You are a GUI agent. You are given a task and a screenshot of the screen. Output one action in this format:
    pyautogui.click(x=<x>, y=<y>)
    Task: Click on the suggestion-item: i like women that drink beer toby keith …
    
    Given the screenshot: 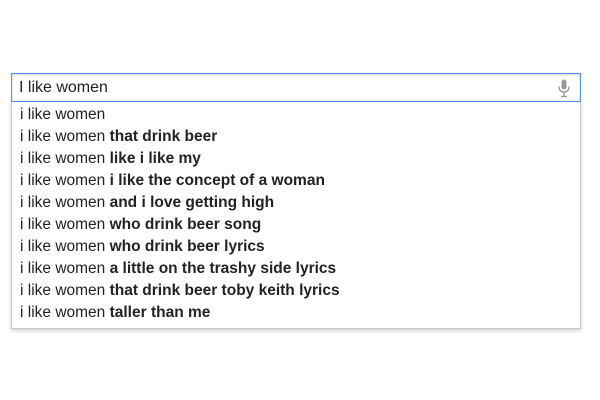 What is the action you would take?
    pyautogui.click(x=296, y=291)
    